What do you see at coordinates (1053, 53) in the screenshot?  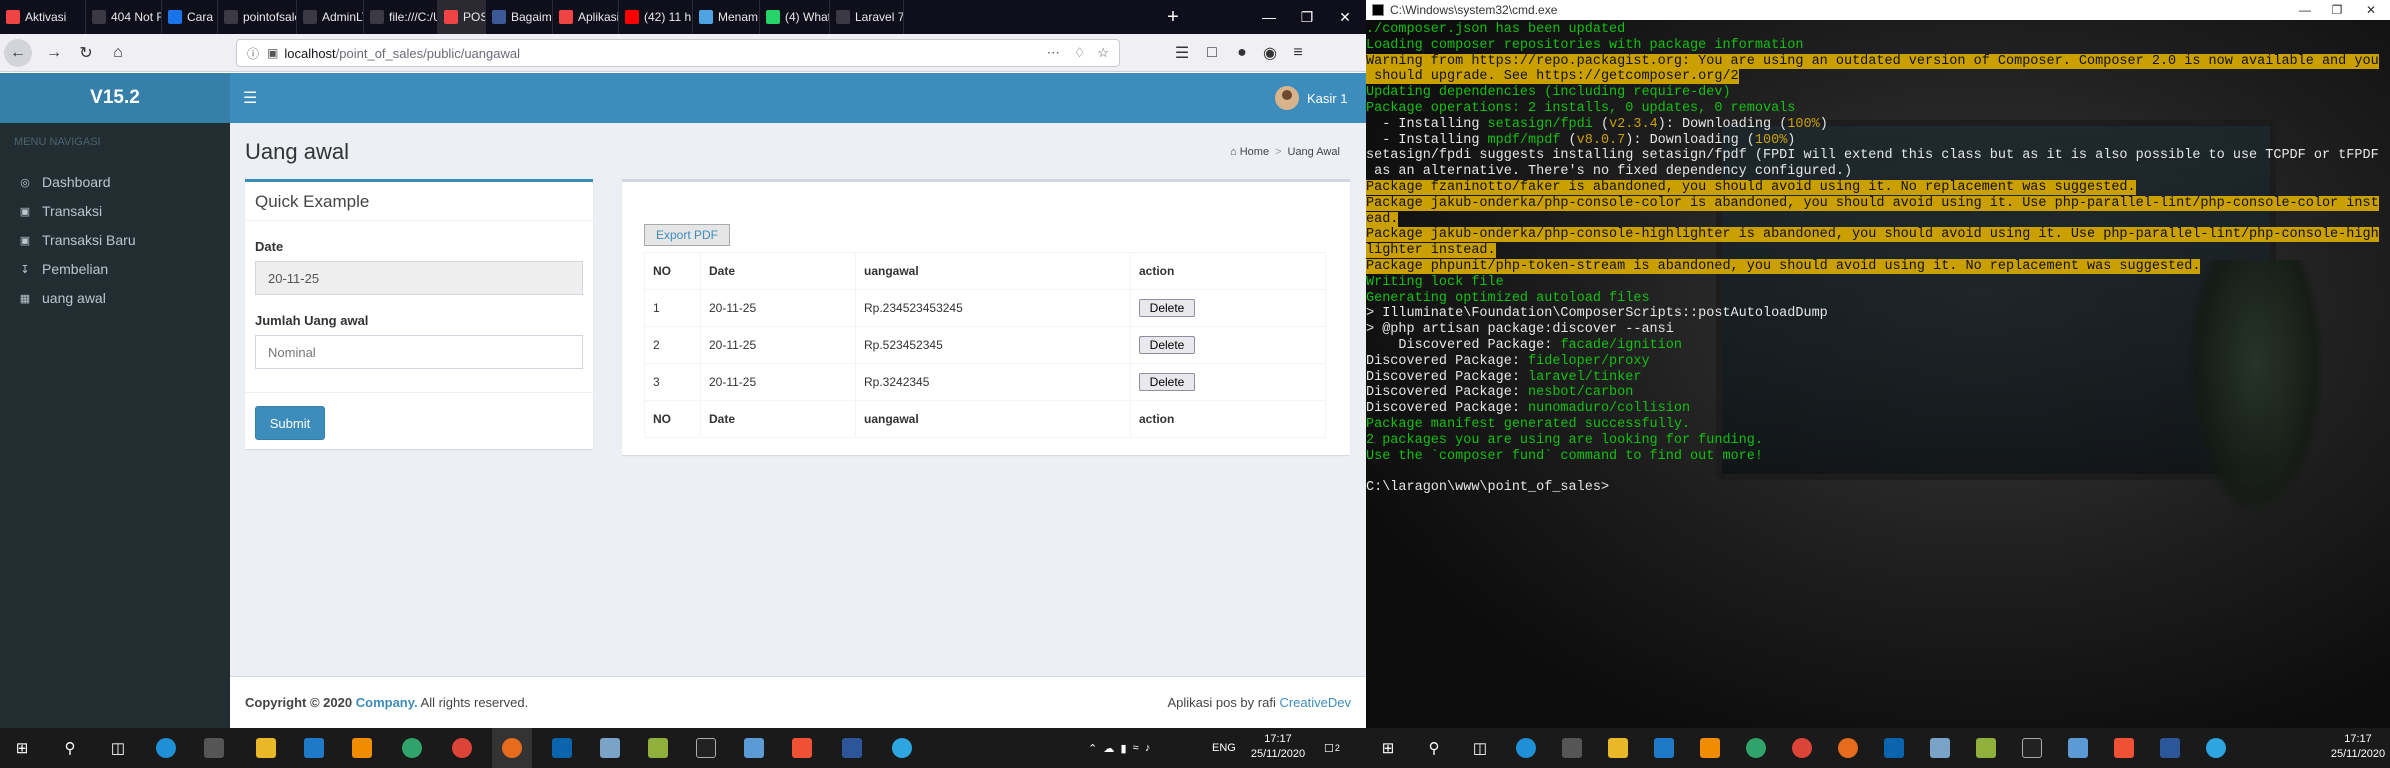 I see `page-actions-icon: ⋯` at bounding box center [1053, 53].